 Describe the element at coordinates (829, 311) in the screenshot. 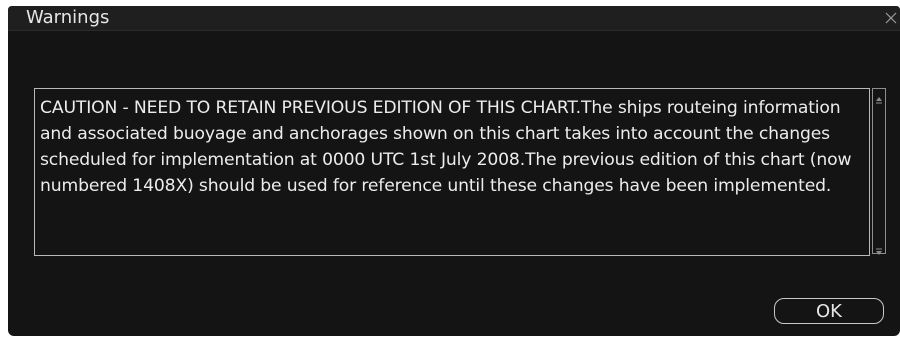

I see `ok-button: OK` at that location.